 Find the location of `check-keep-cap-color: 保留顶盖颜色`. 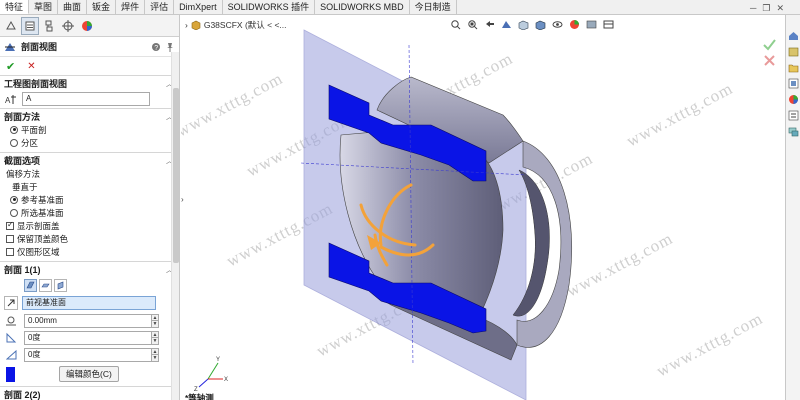

check-keep-cap-color: 保留顶盖颜色 is located at coordinates (89, 238).